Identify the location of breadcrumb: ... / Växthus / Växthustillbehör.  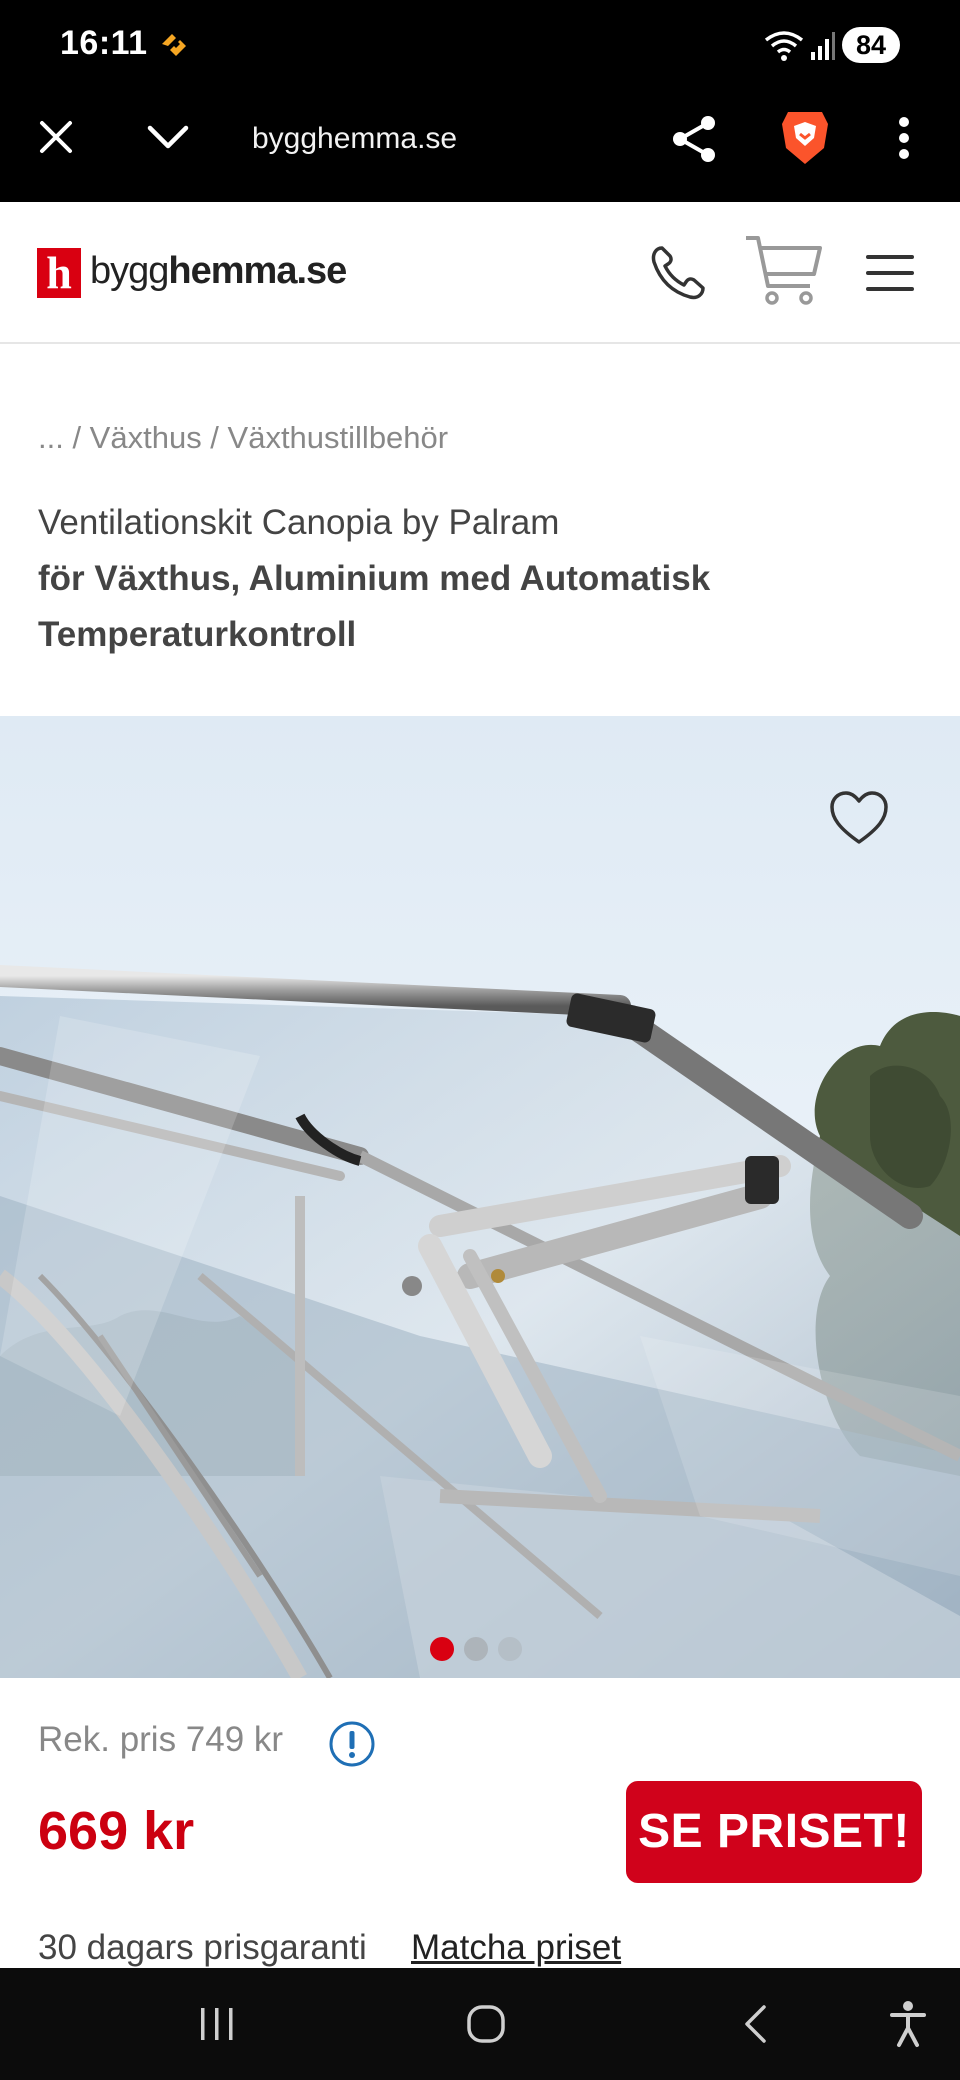
(243, 438).